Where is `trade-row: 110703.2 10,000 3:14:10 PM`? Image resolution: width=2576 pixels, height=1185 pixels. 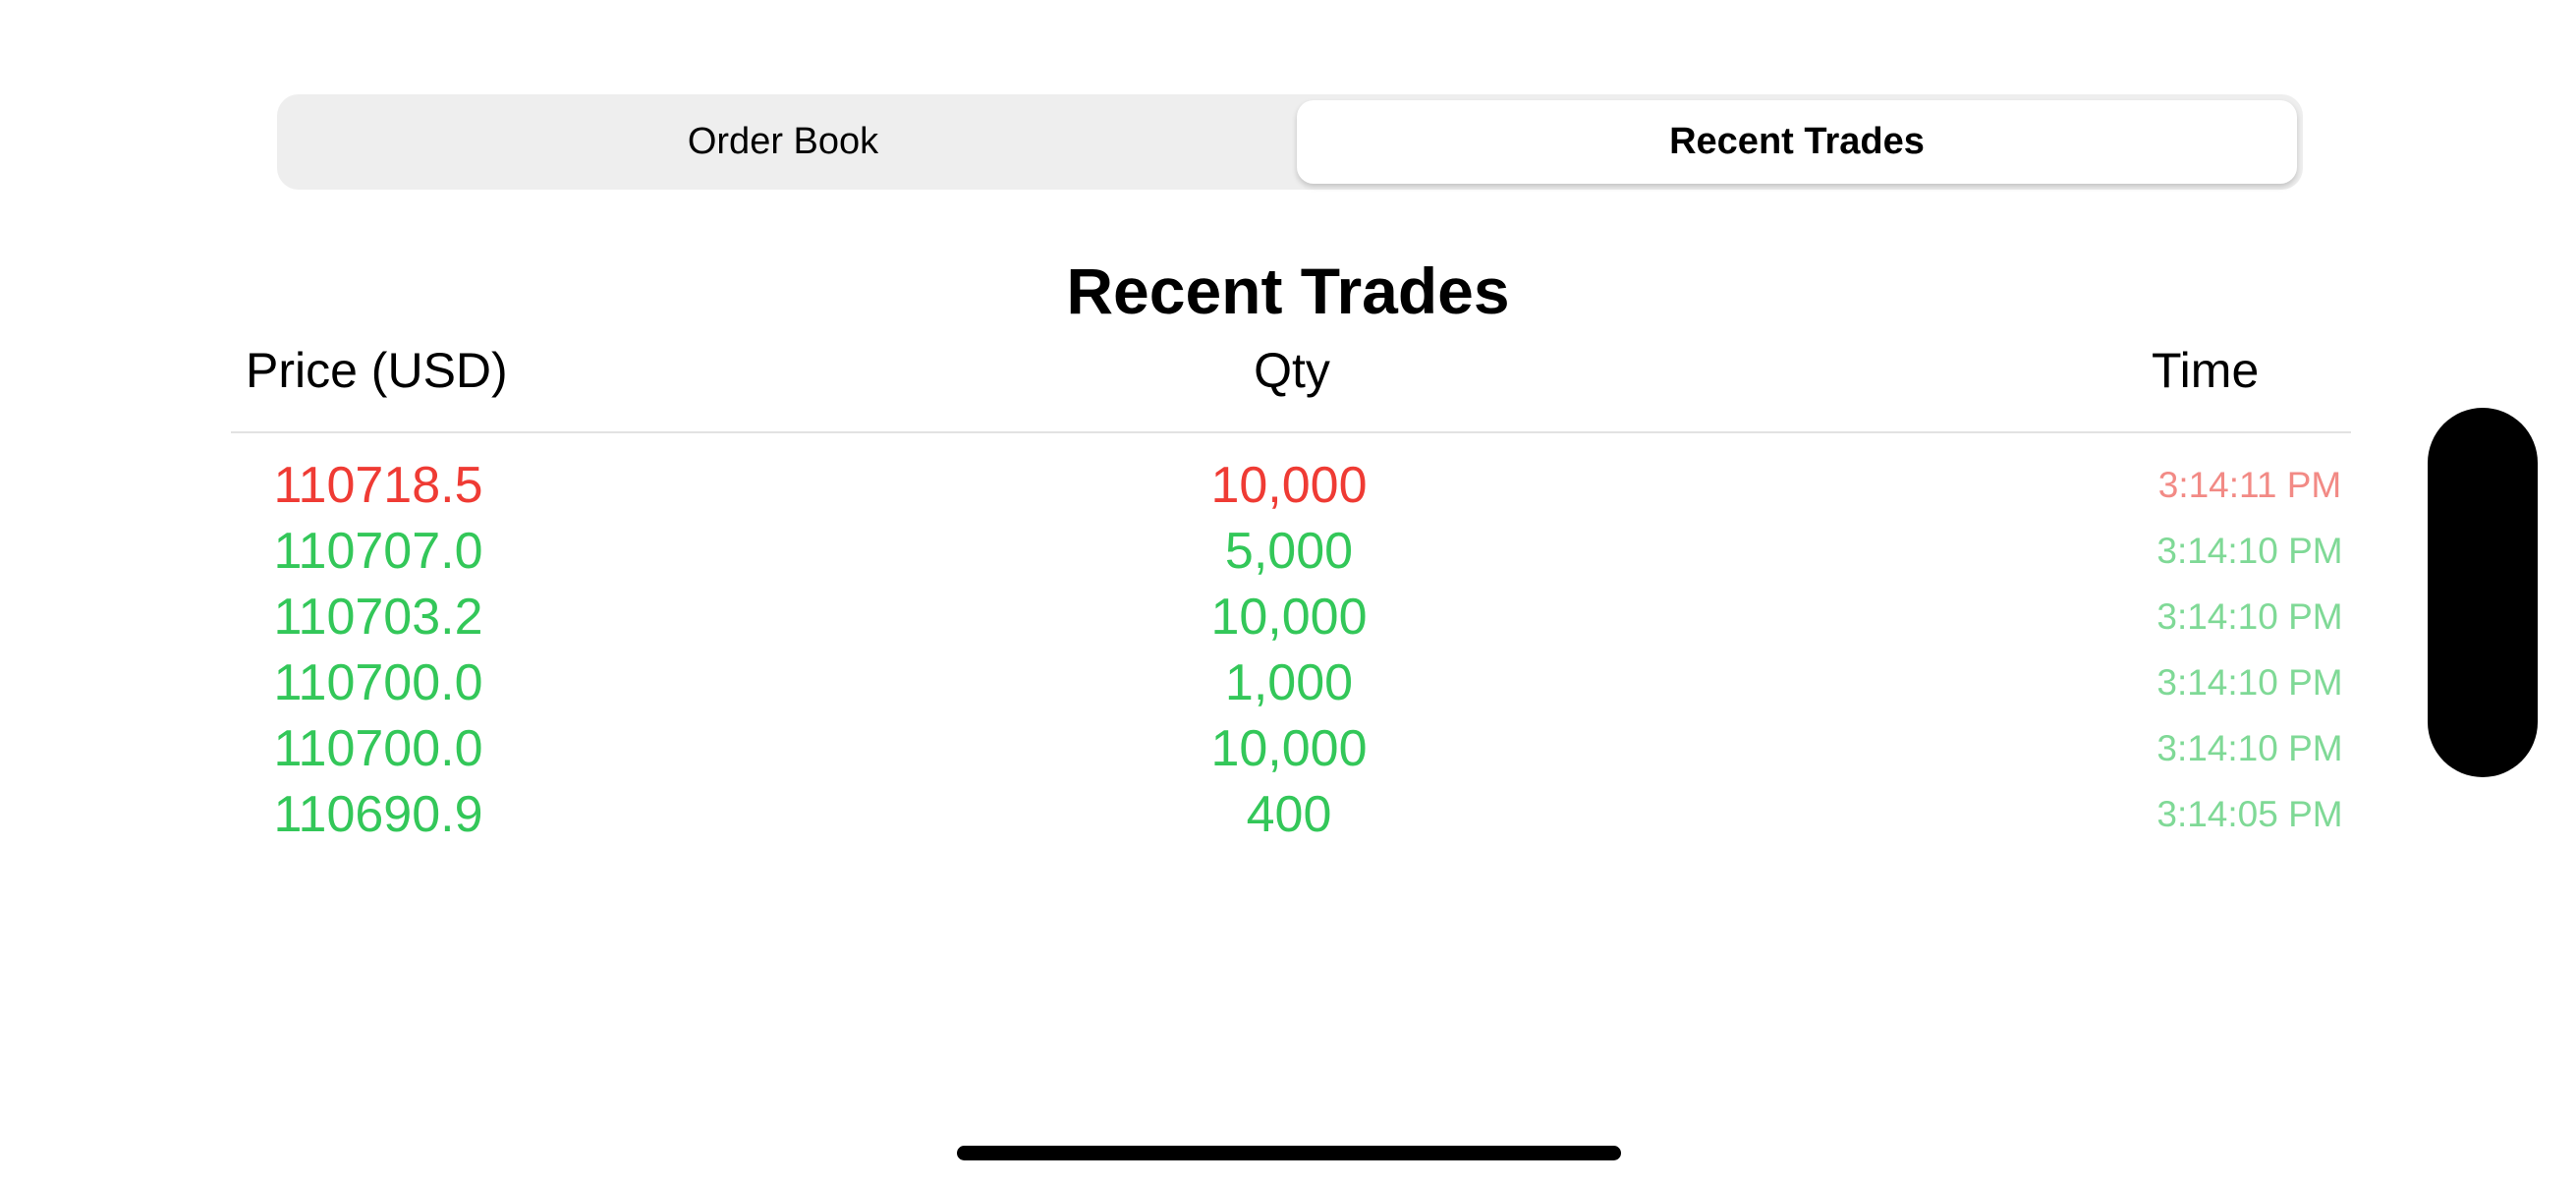 trade-row: 110703.2 10,000 3:14:10 PM is located at coordinates (1288, 617).